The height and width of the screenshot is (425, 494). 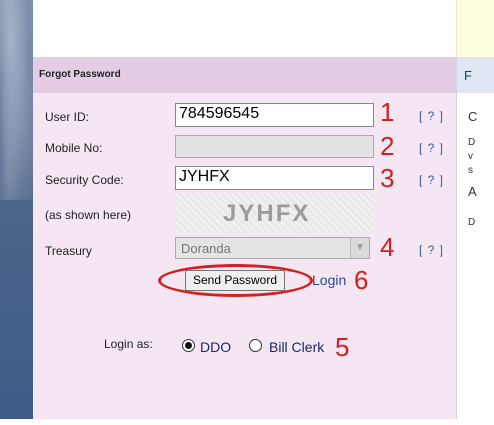 I want to click on user-id-label: User ID:, so click(x=67, y=117).